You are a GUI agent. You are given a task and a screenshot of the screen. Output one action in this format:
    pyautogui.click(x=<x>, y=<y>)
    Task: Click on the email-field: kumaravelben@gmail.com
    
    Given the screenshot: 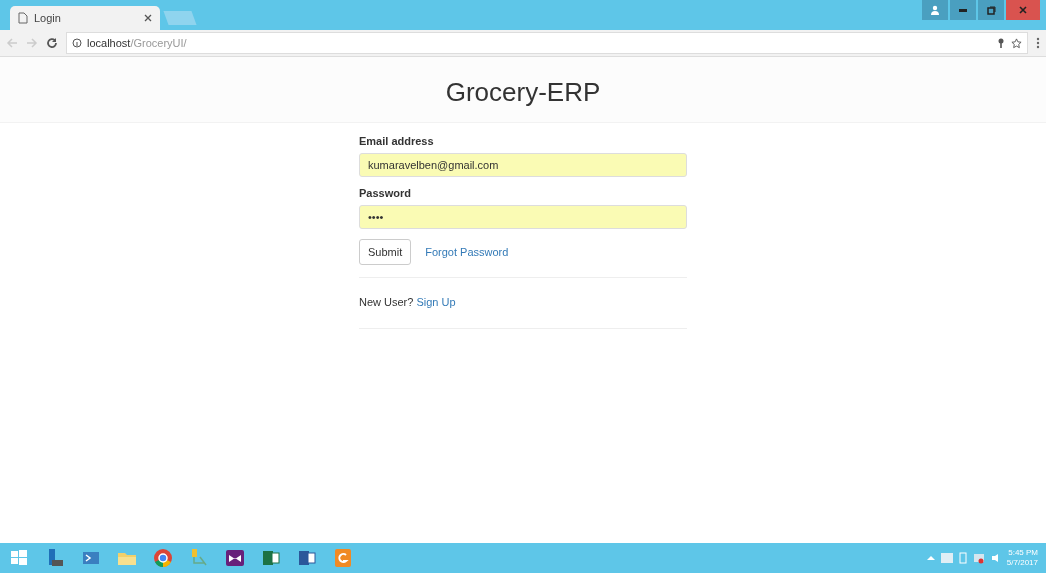 What is the action you would take?
    pyautogui.click(x=523, y=165)
    